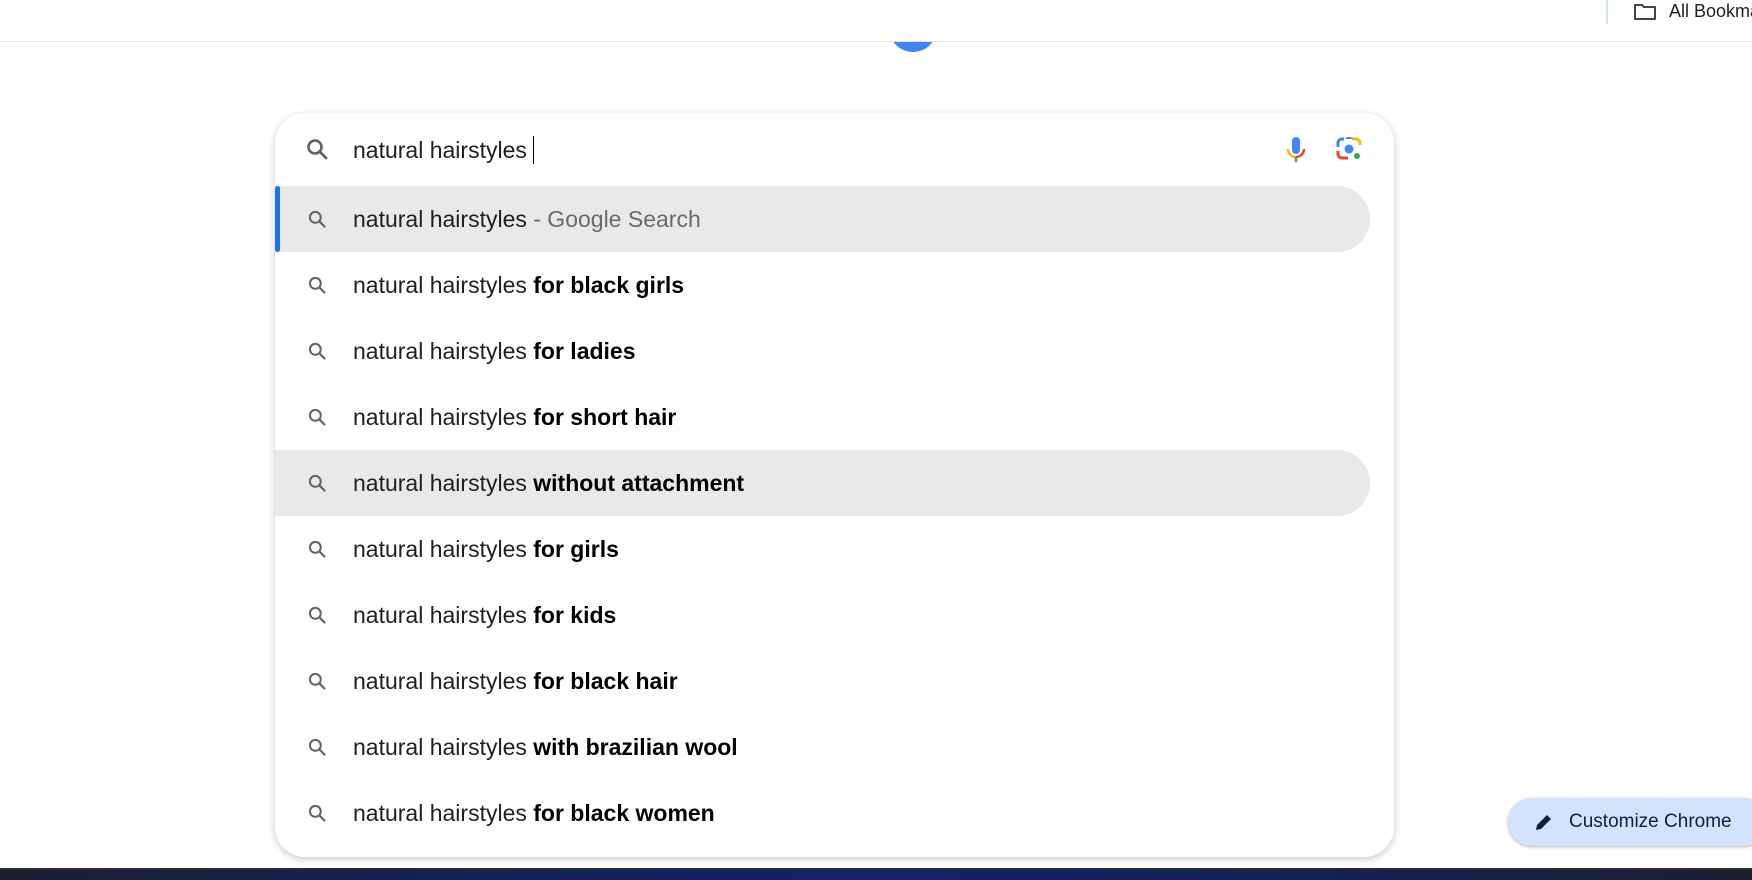 The height and width of the screenshot is (880, 1752). I want to click on microphone-icon, so click(1296, 151).